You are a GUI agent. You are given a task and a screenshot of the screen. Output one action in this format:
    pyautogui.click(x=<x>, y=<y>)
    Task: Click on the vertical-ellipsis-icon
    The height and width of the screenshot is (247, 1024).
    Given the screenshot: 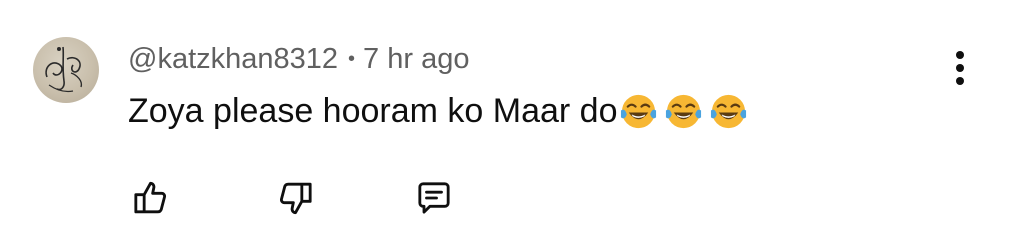 What is the action you would take?
    pyautogui.click(x=960, y=68)
    